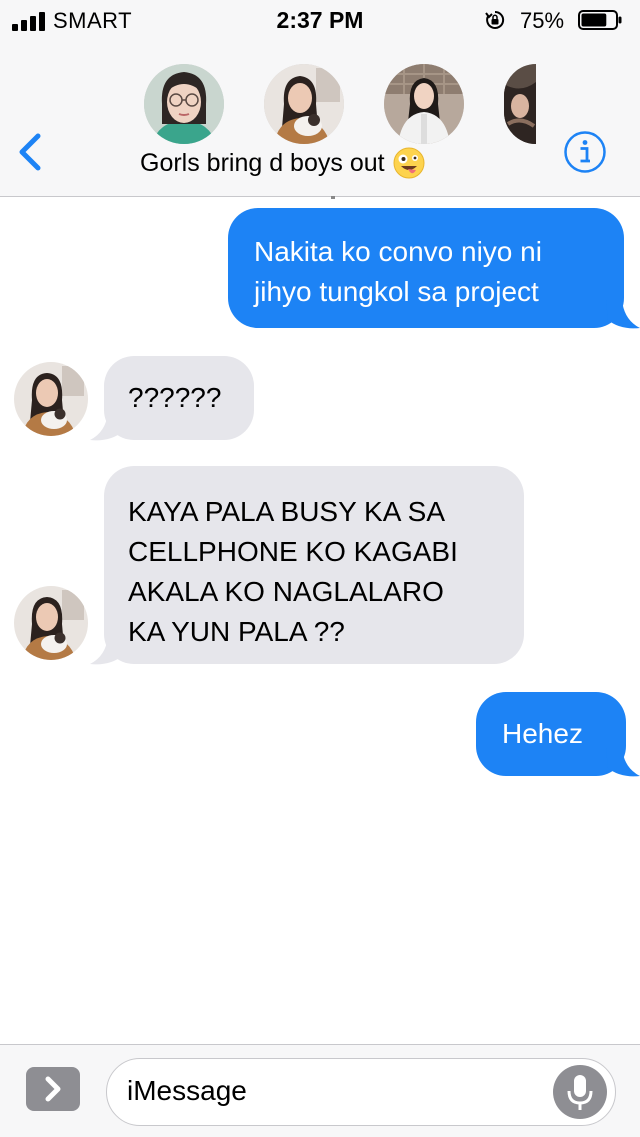 The width and height of the screenshot is (640, 1137). I want to click on message-text-line: KAYA PALA BUSY KA SA, so click(286, 511).